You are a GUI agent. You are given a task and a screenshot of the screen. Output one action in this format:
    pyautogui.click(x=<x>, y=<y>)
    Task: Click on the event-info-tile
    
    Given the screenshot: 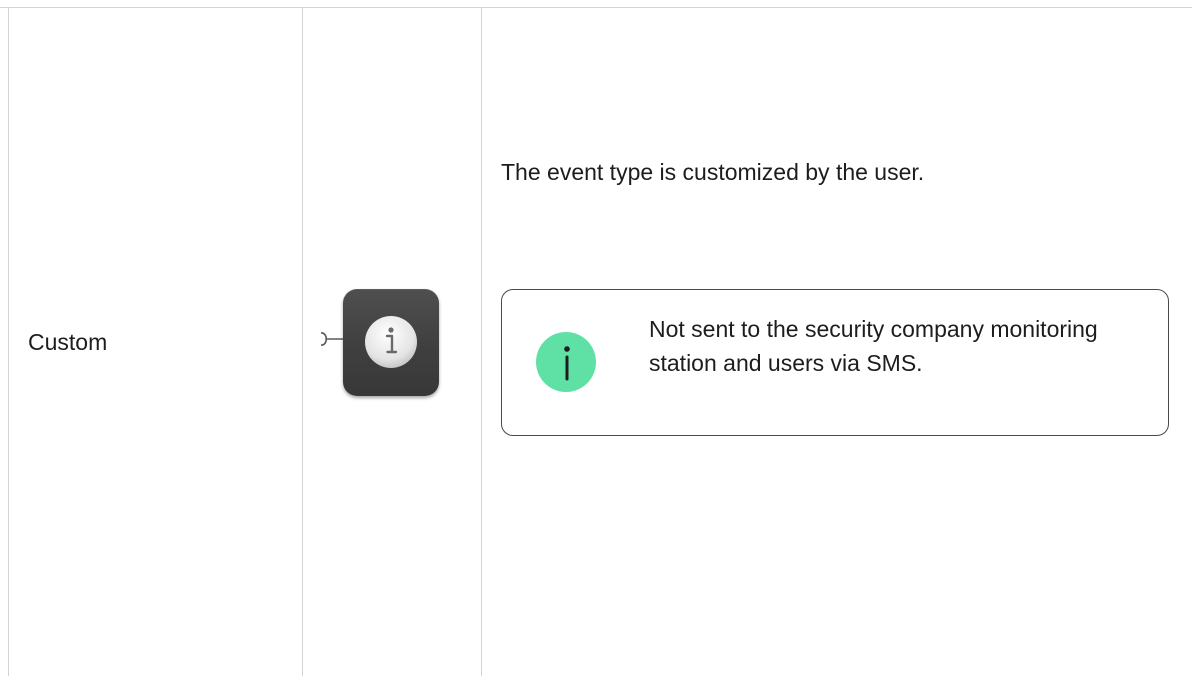 What is the action you would take?
    pyautogui.click(x=391, y=342)
    